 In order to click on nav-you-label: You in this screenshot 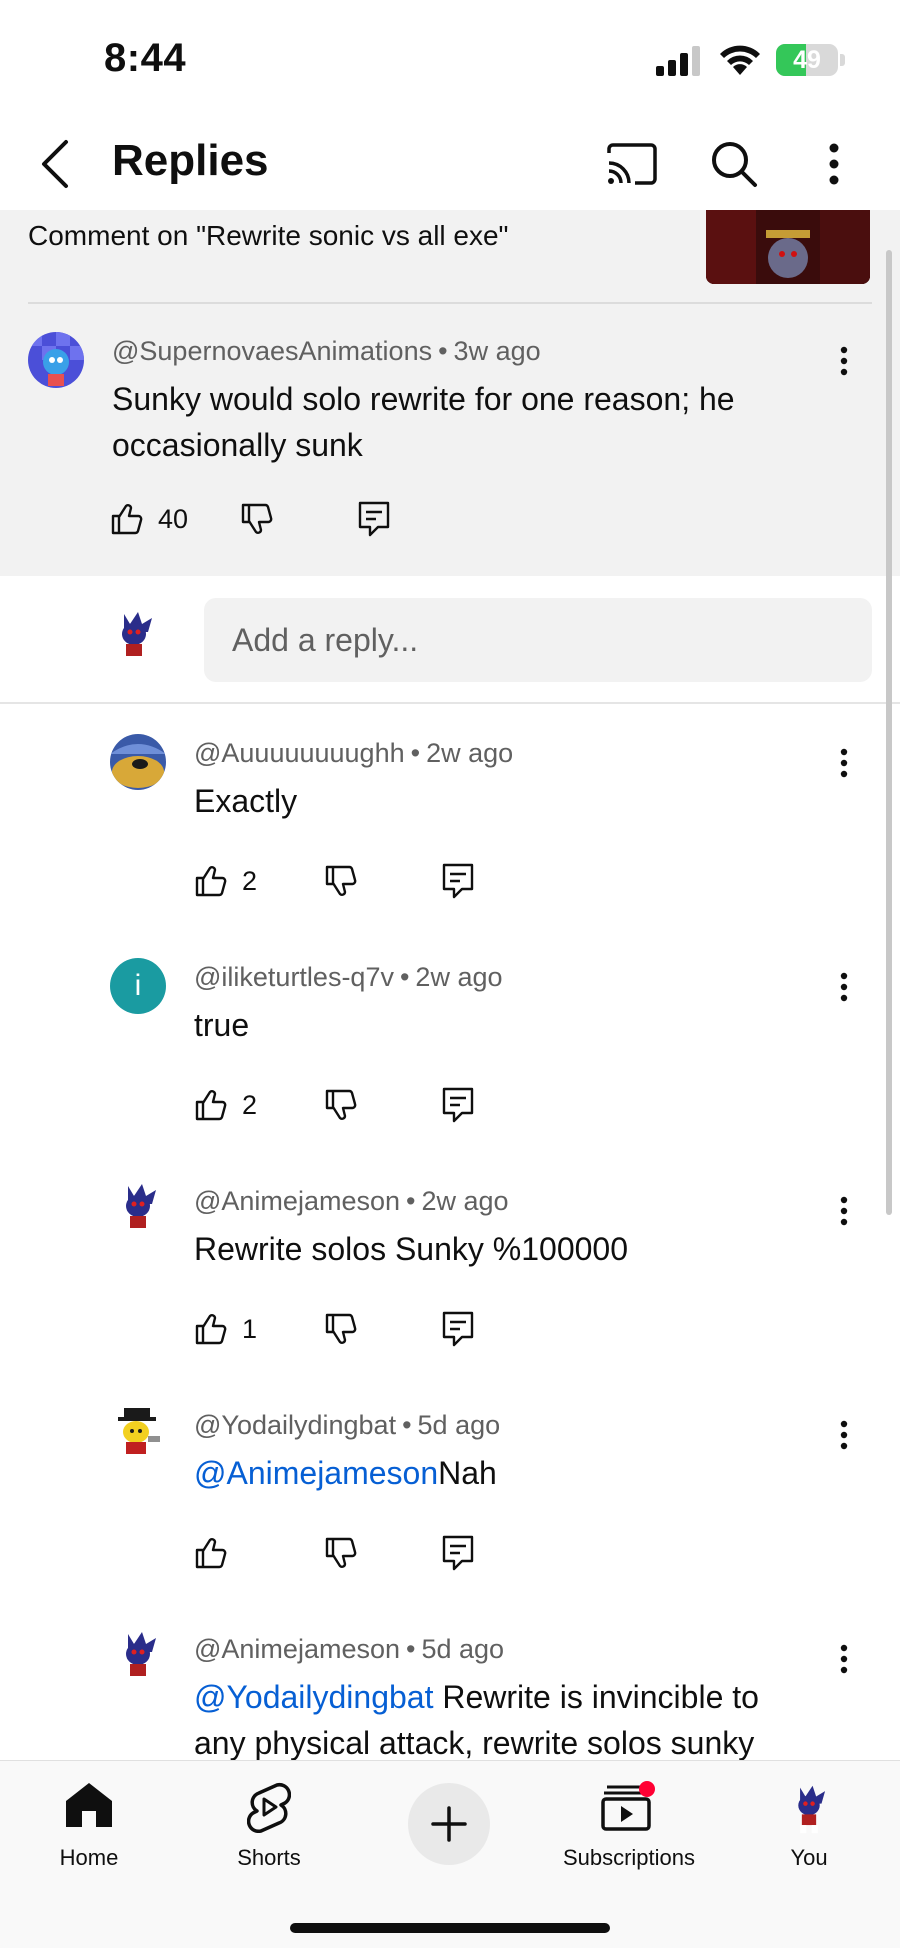, I will do `click(809, 1857)`.